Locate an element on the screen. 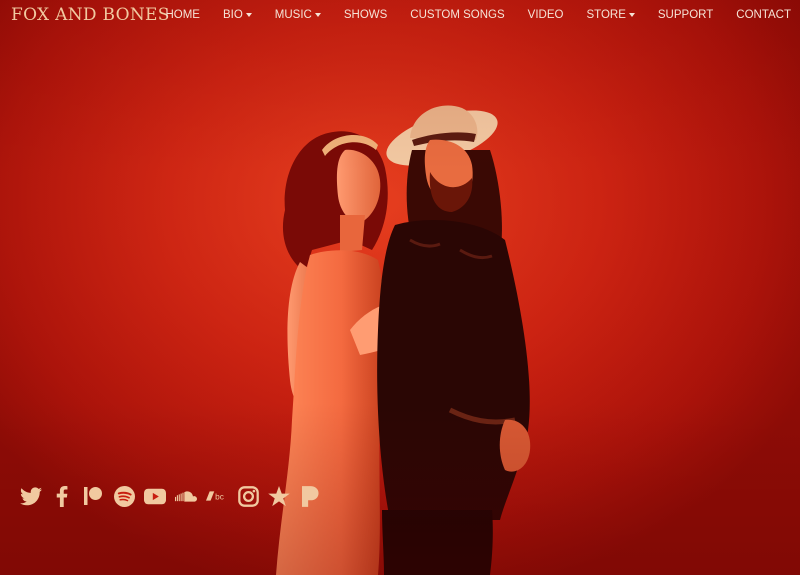 The image size is (800, 575). nav-support-label: SUPPORT is located at coordinates (685, 15).